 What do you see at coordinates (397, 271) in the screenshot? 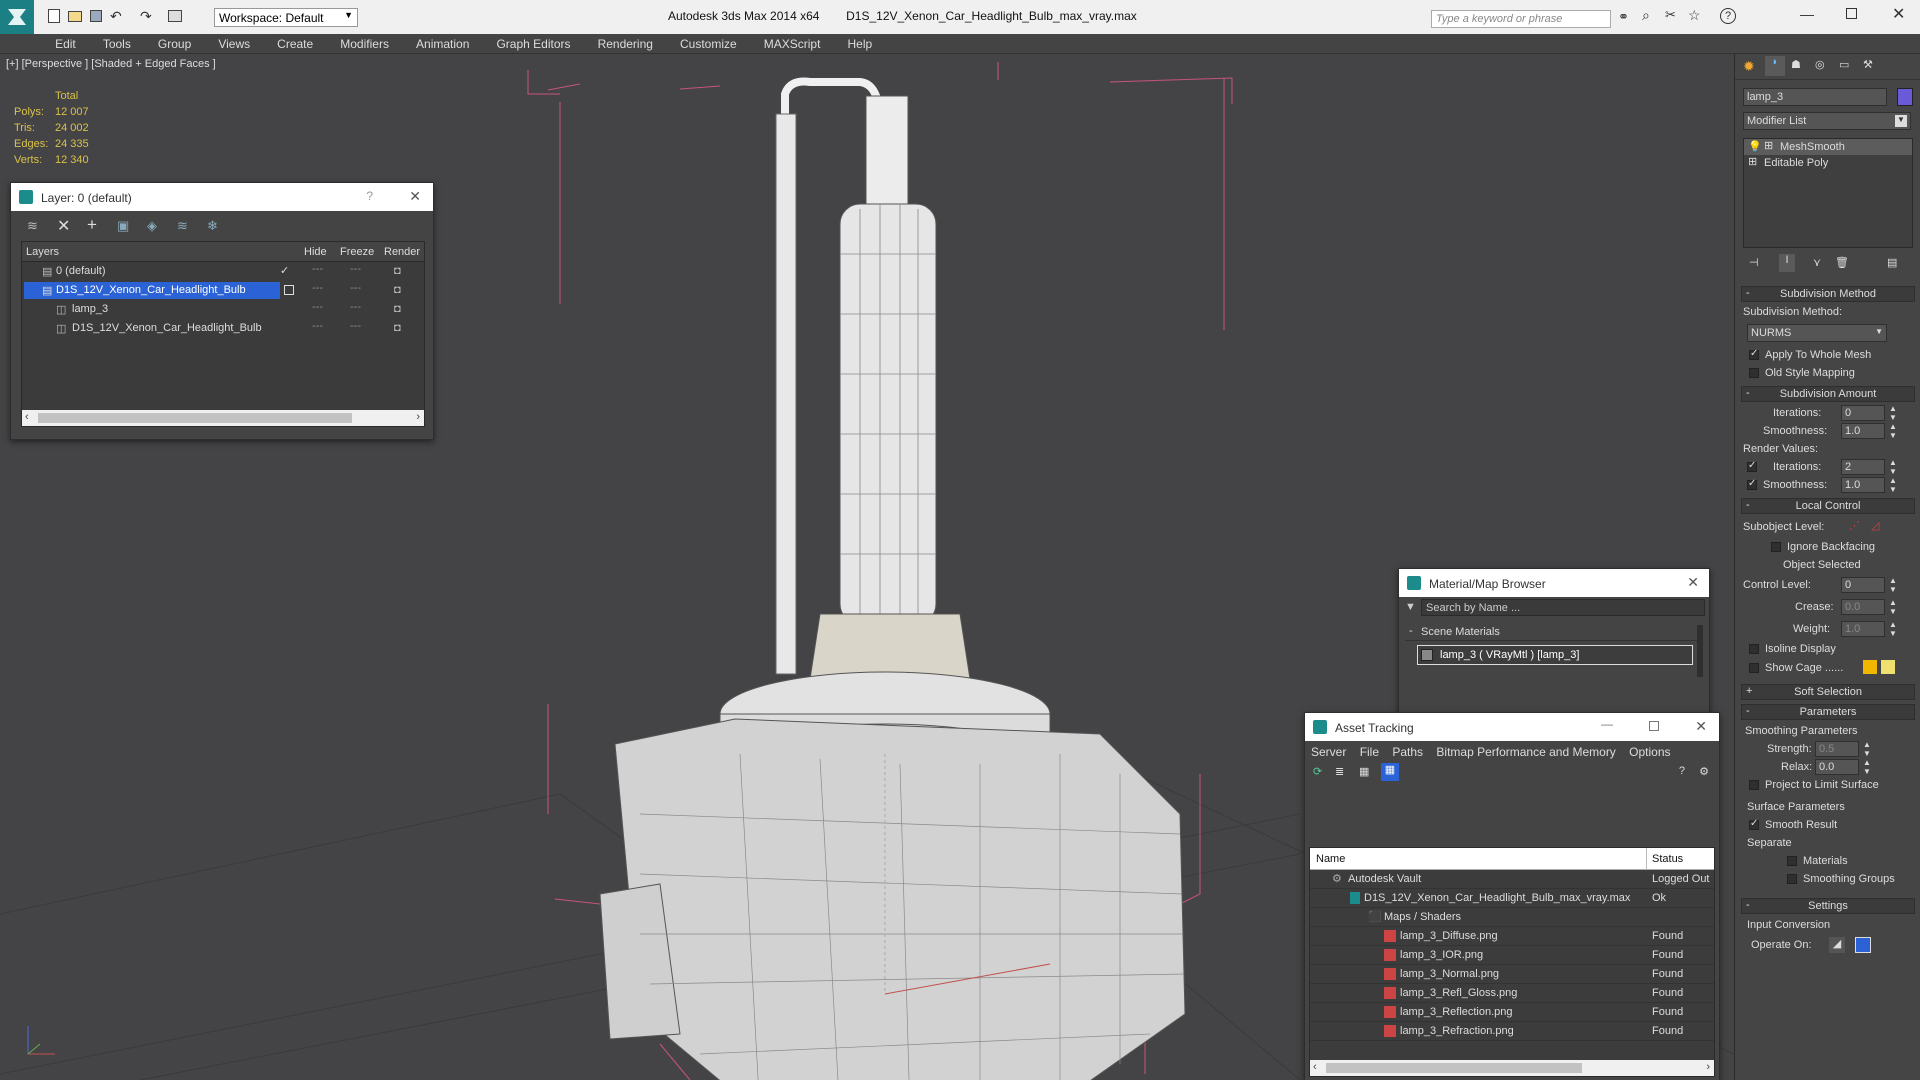
I see `render-toggle-icon: ◘` at bounding box center [397, 271].